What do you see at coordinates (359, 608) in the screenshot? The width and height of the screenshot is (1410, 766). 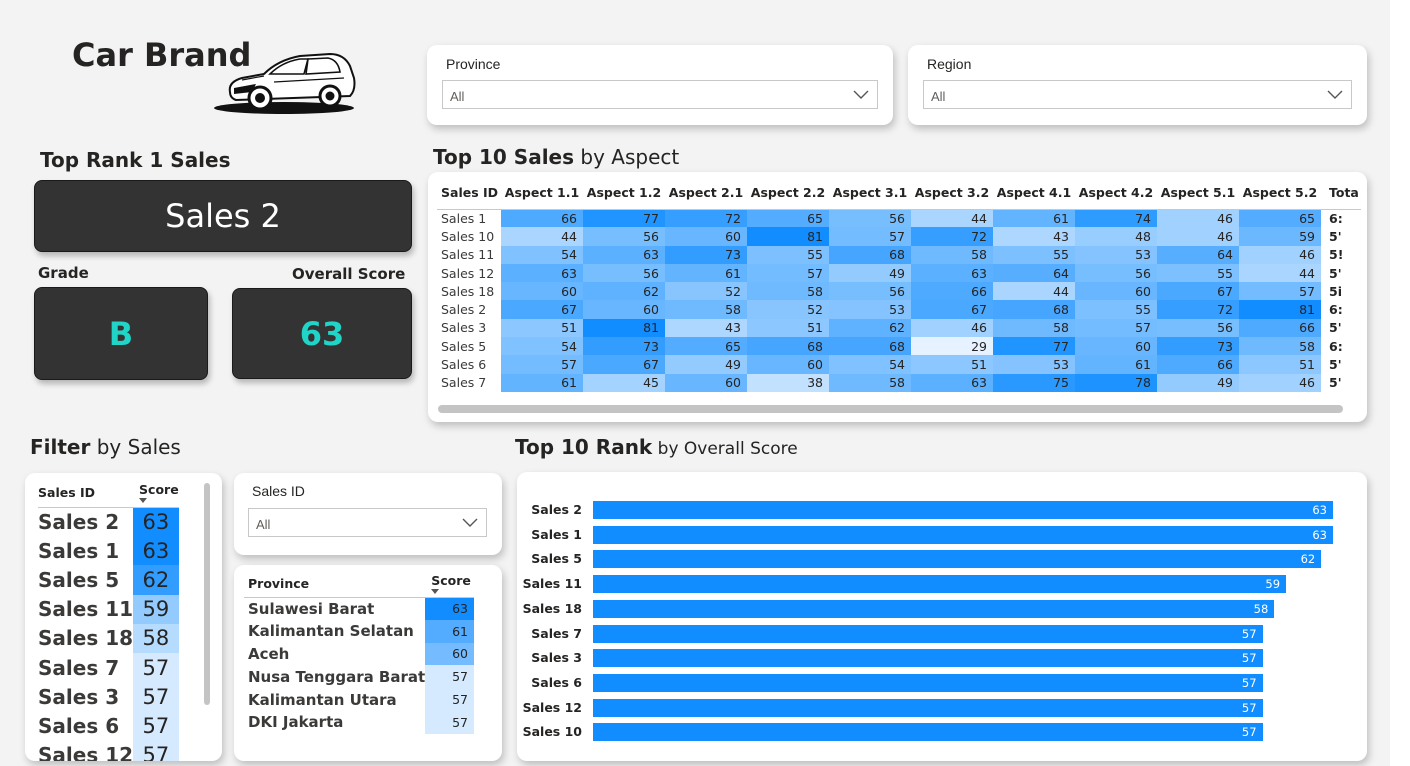 I see `table-row: Sulawesi Barat 63` at bounding box center [359, 608].